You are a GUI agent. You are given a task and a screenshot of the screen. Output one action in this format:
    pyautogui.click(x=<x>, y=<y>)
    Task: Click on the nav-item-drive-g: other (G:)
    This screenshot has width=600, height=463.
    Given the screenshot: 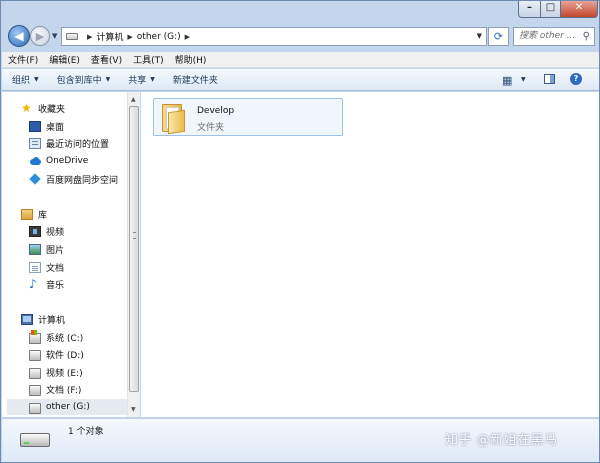 What is the action you would take?
    pyautogui.click(x=69, y=407)
    